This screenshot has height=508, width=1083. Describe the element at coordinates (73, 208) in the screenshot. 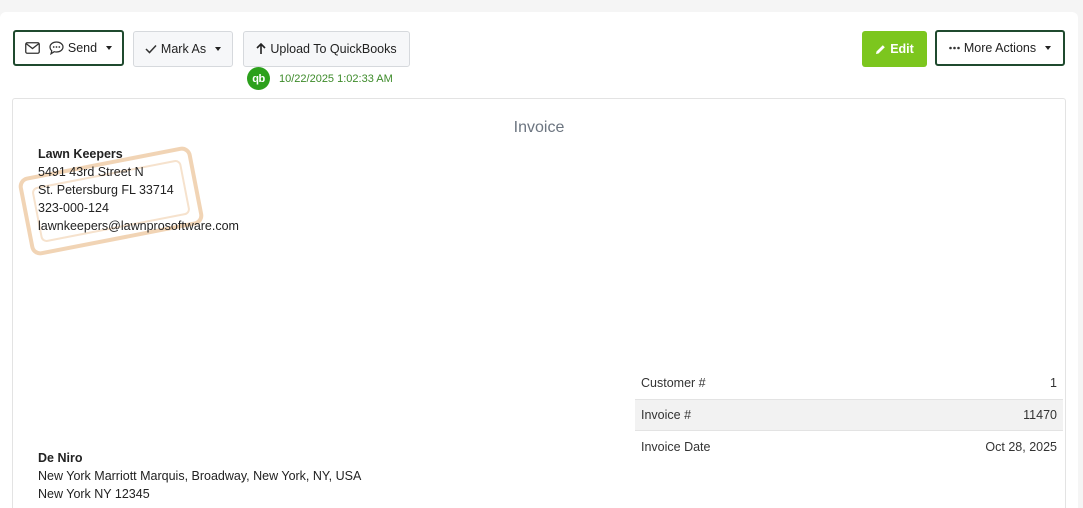

I see `company-phone: 323-000-124` at that location.